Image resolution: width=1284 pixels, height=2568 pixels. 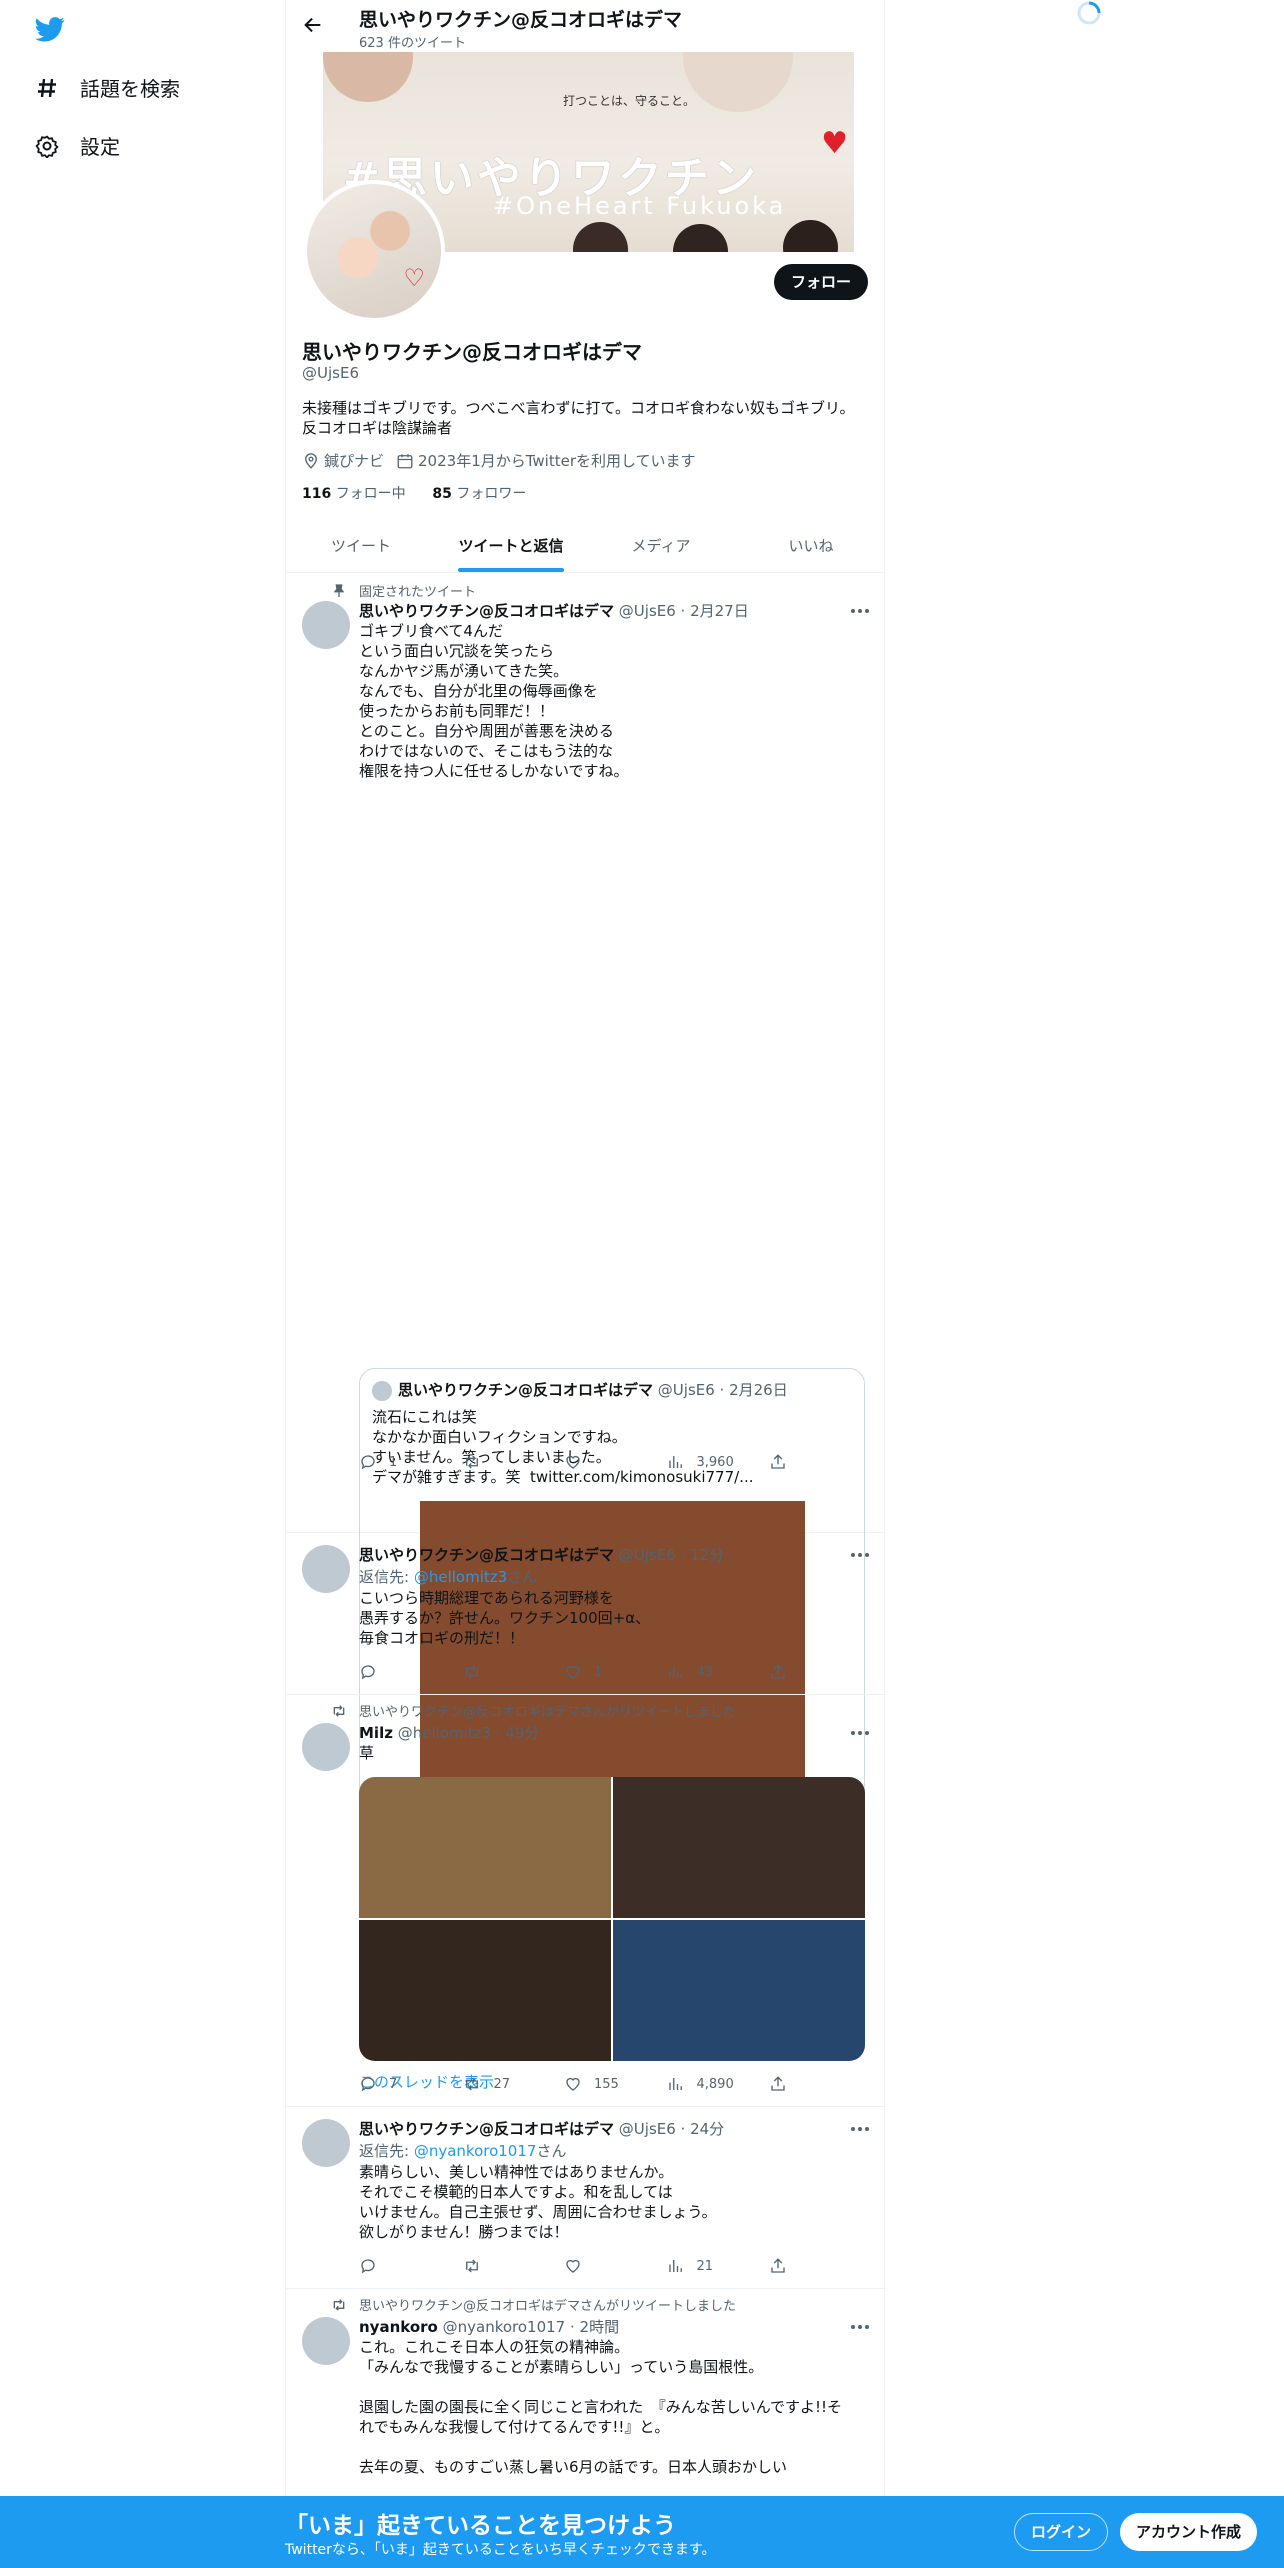 I want to click on like-button: 155, so click(x=609, y=2084).